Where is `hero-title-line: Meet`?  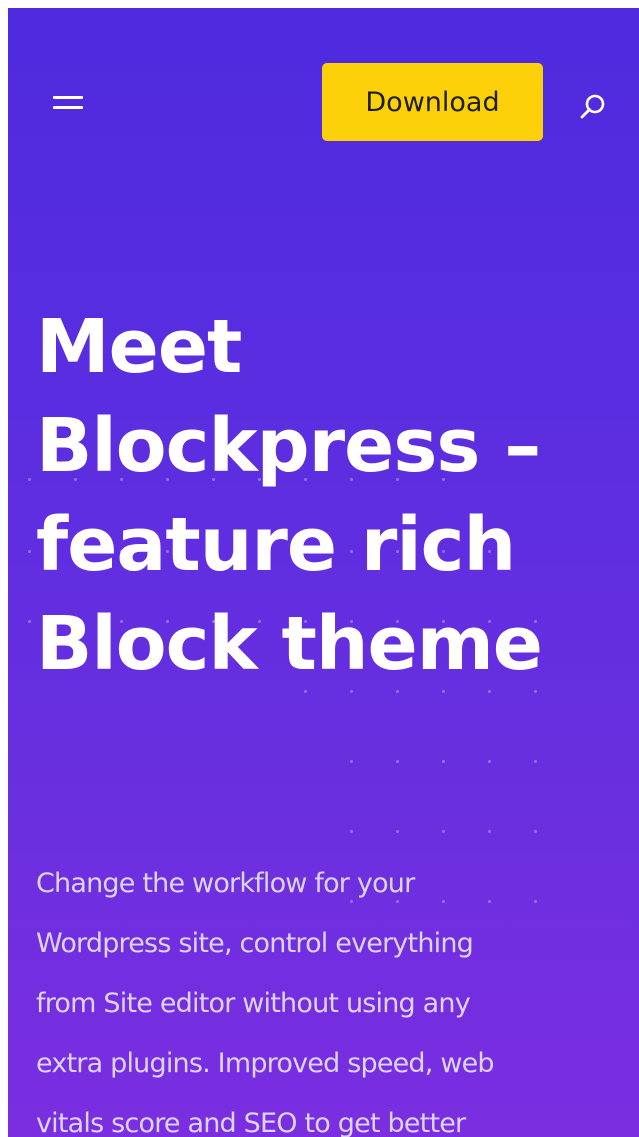 hero-title-line: Meet is located at coordinates (139, 347).